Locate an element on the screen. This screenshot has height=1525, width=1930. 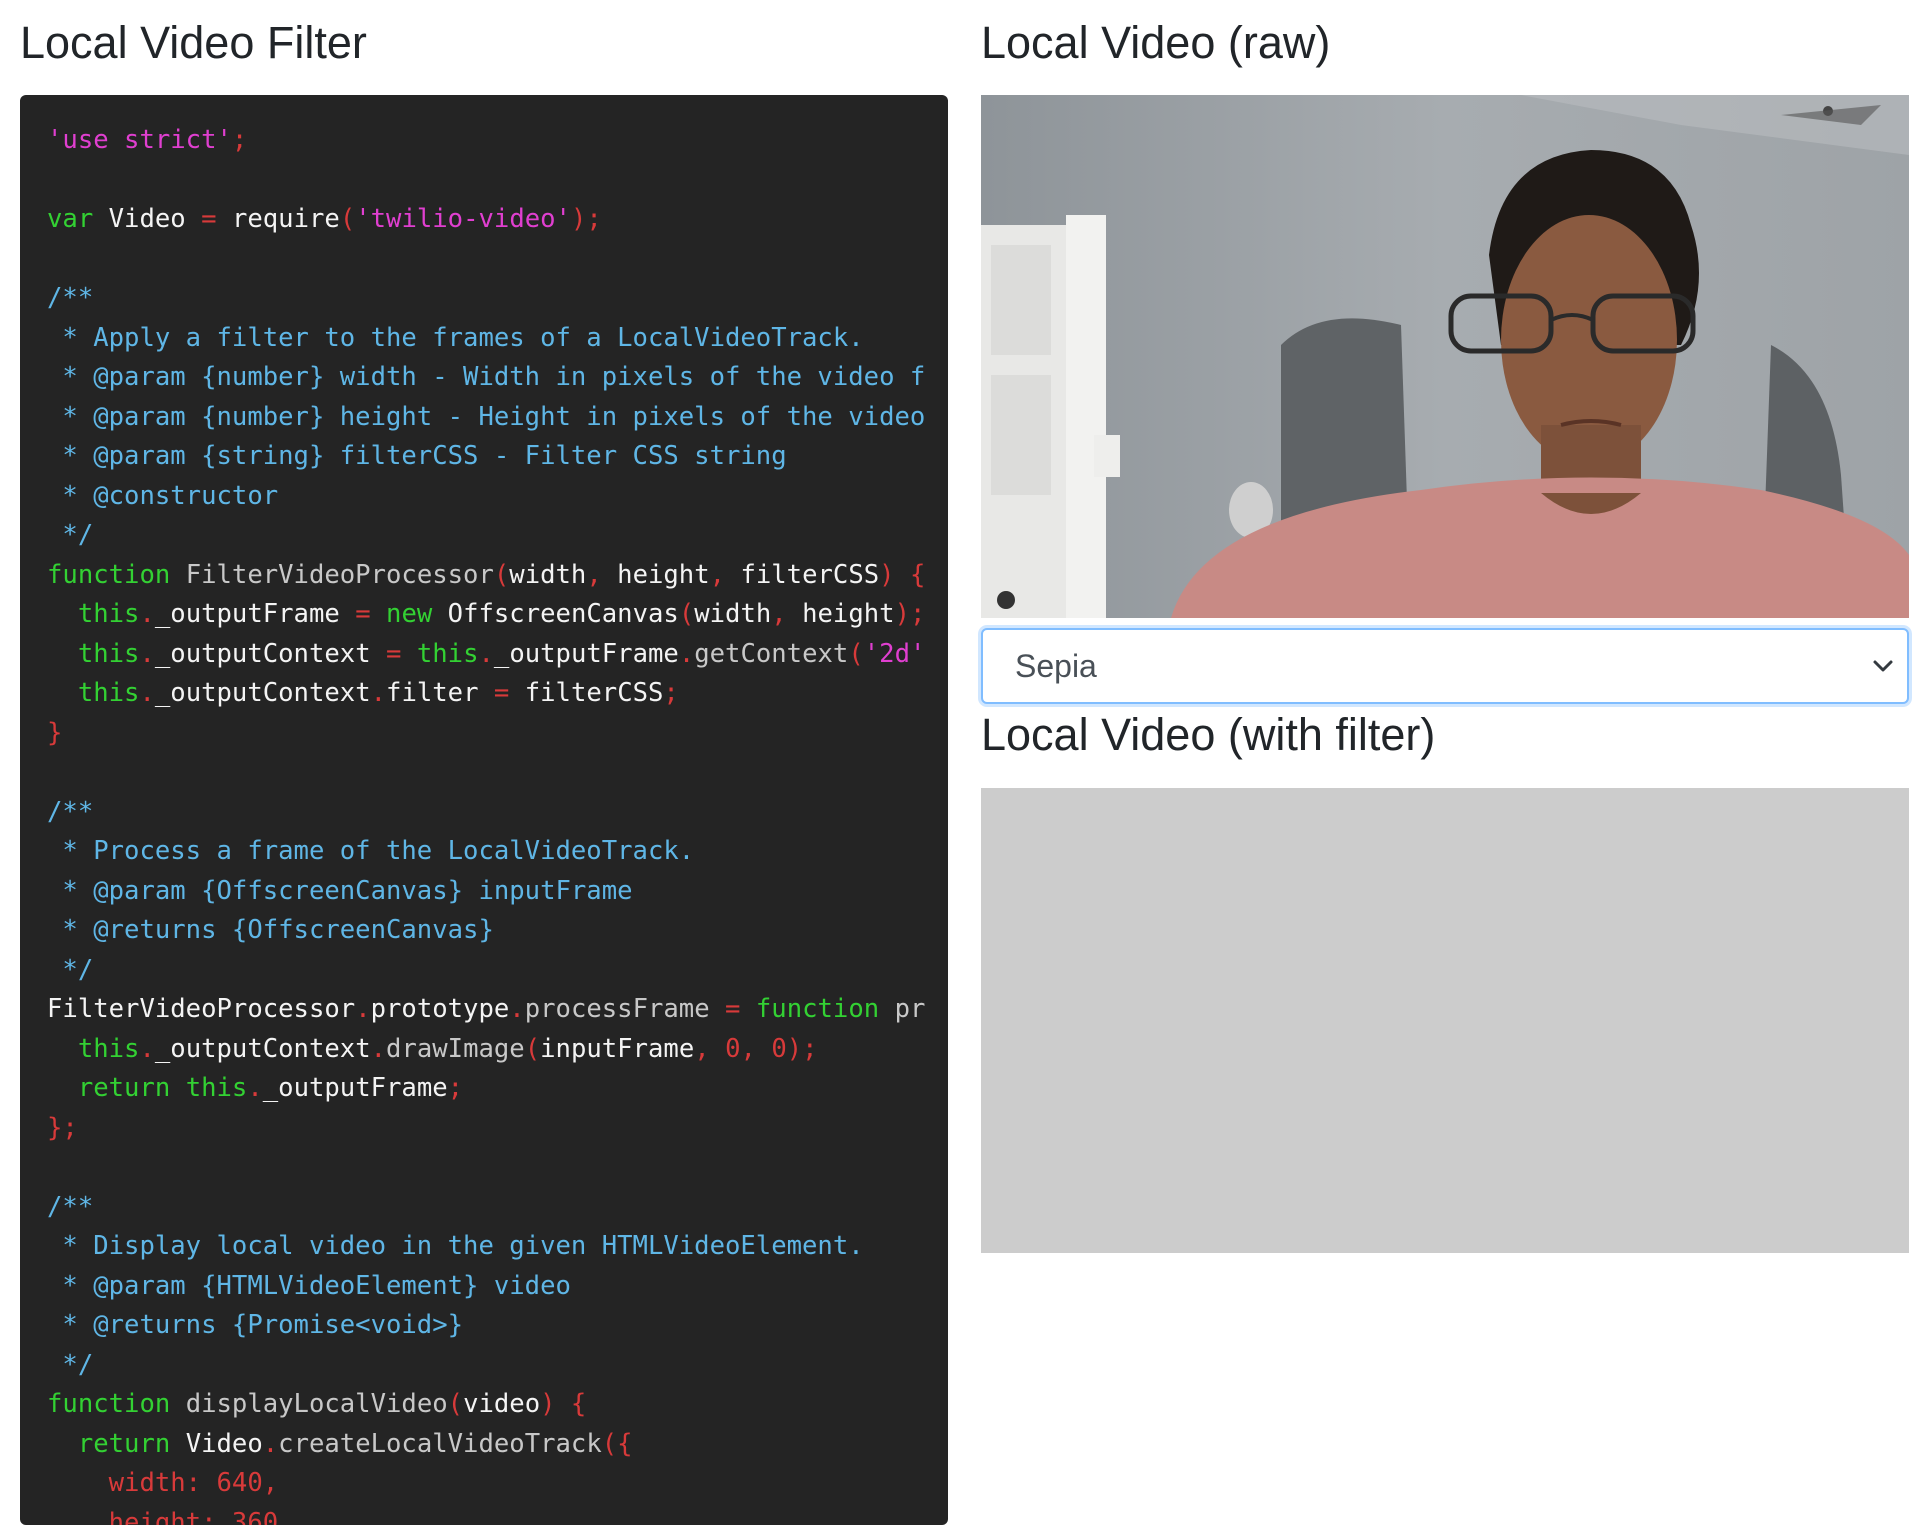
raw-video-title: Local Video (raw) is located at coordinates (1155, 42).